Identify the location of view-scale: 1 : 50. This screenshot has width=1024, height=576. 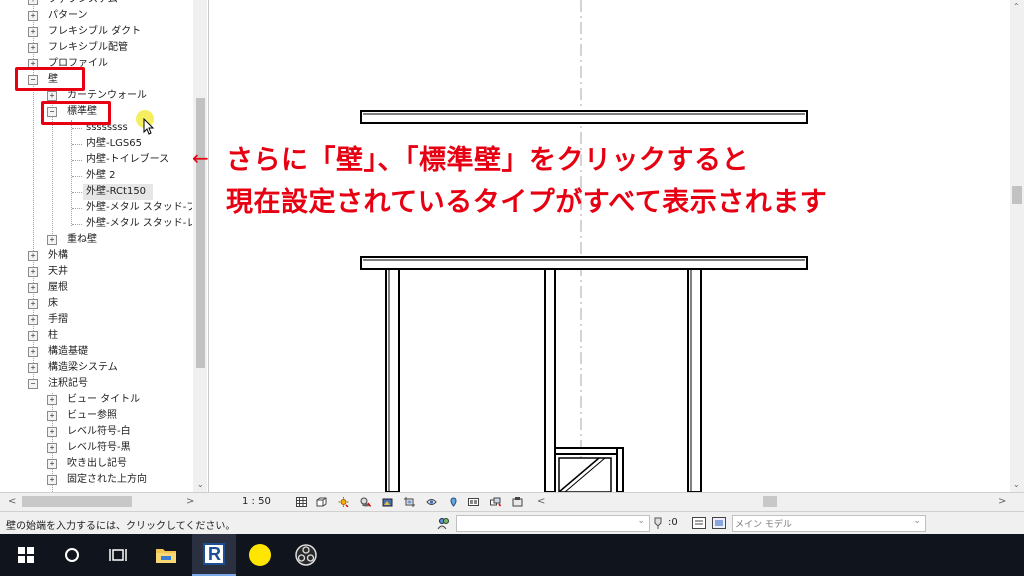
(256, 501).